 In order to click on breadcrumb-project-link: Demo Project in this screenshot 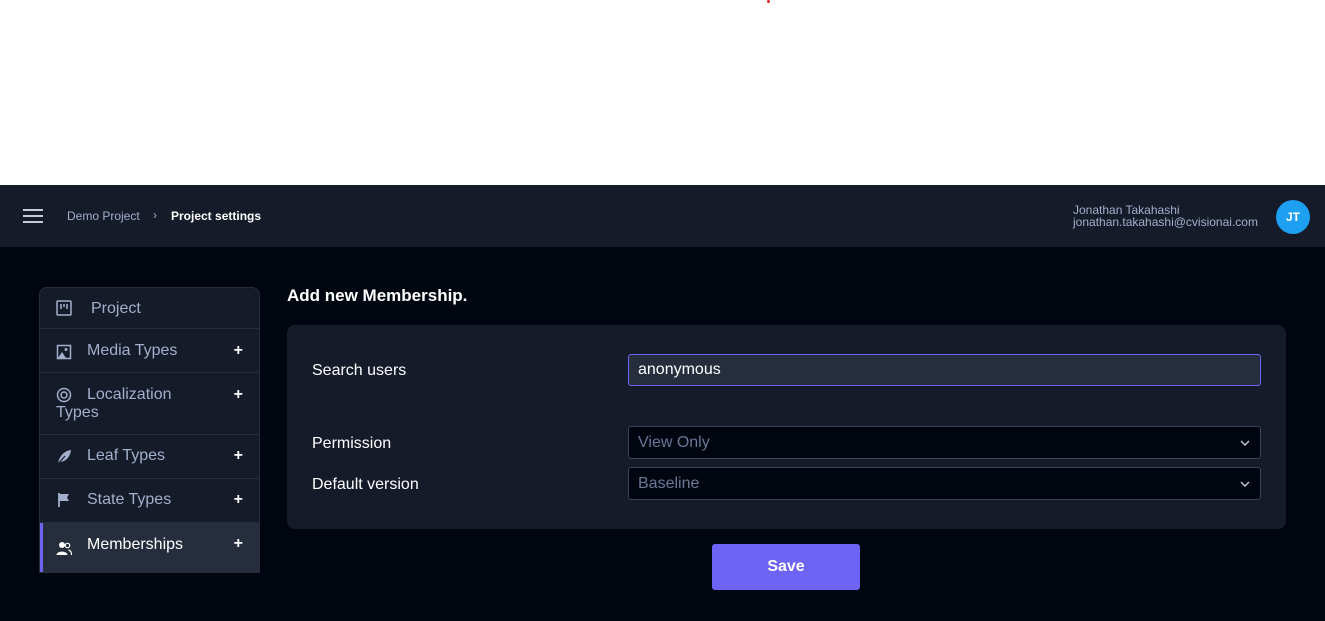, I will do `click(103, 216)`.